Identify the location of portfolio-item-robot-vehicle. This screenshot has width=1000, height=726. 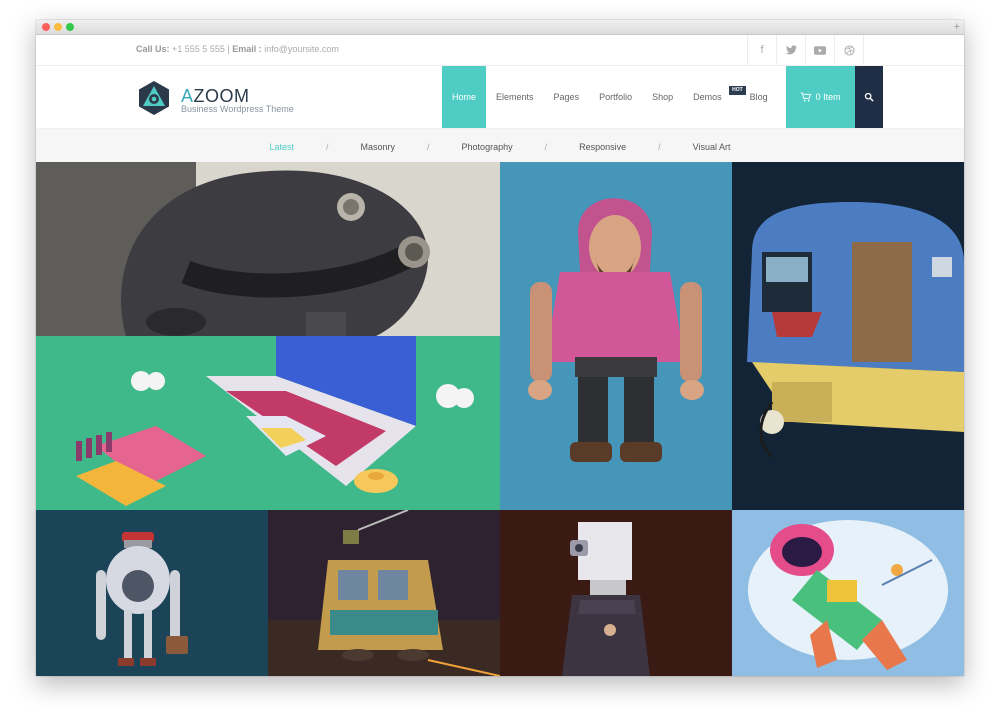
(268, 249).